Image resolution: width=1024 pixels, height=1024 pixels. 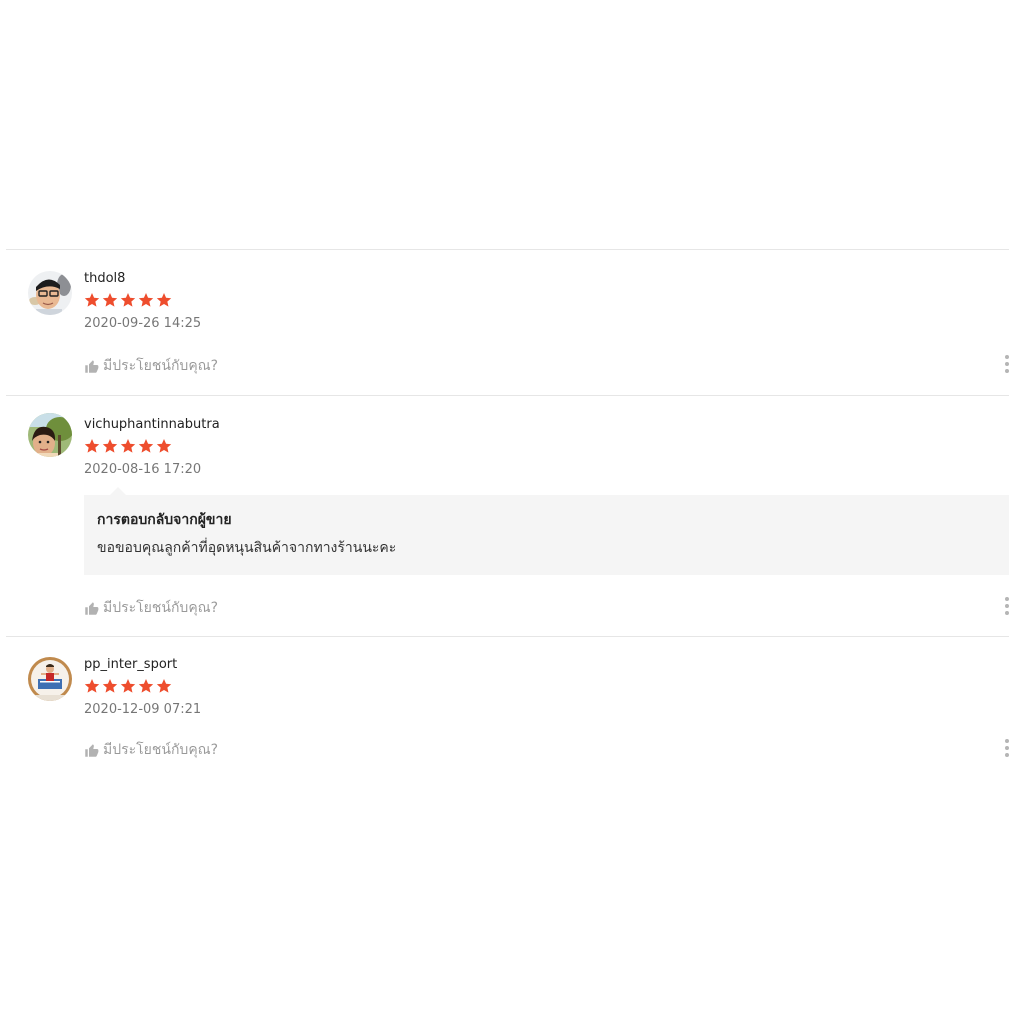 I want to click on review-date: 2020-09-26 14:25, so click(x=143, y=323).